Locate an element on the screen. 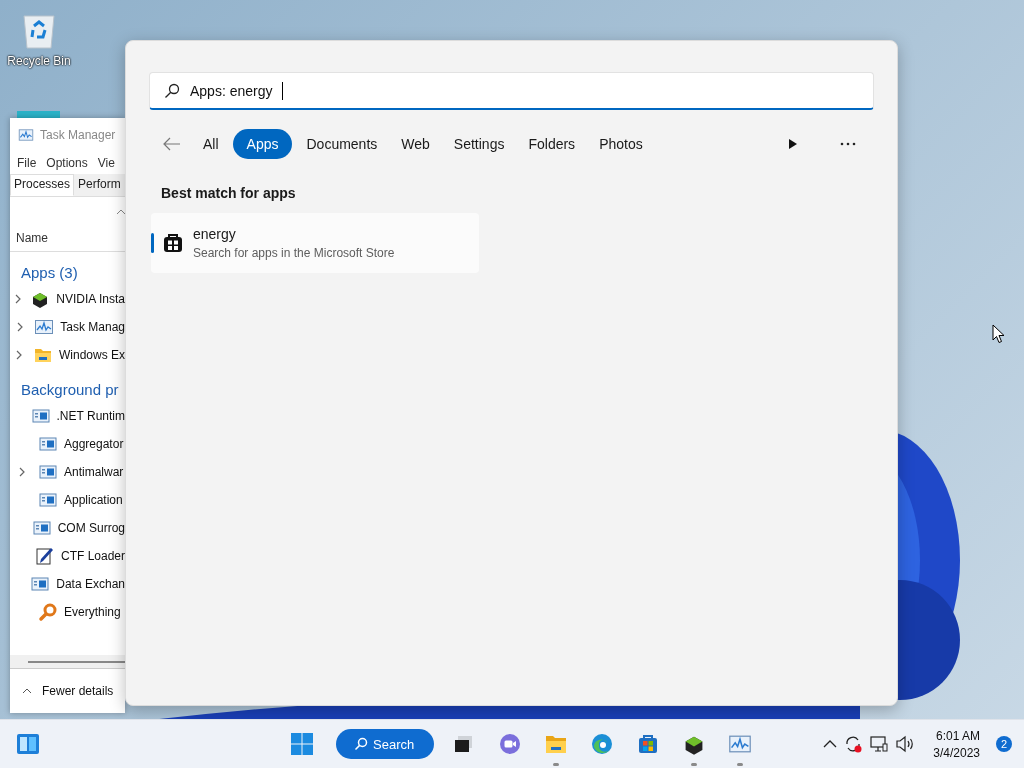  section-heading: Best match for apps is located at coordinates (229, 193).